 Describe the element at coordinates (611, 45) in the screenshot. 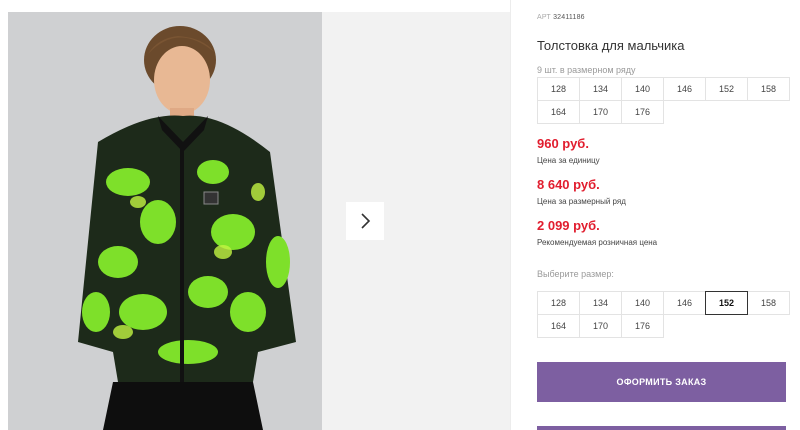

I see `product-title: Толстовка для мальчика` at that location.